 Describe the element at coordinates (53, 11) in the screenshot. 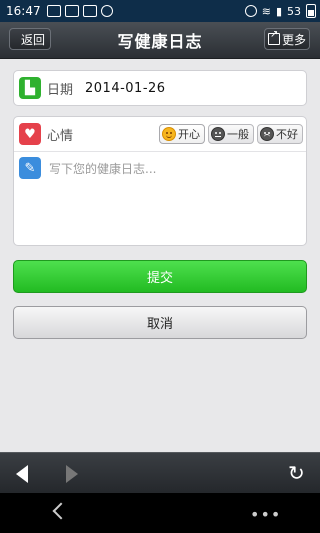

I see `notification-icon` at that location.